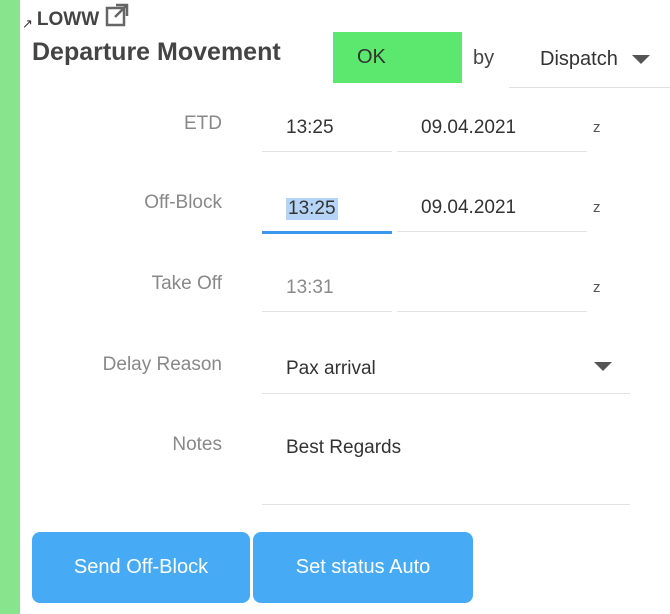  I want to click on airport-code: LOWW, so click(68, 19).